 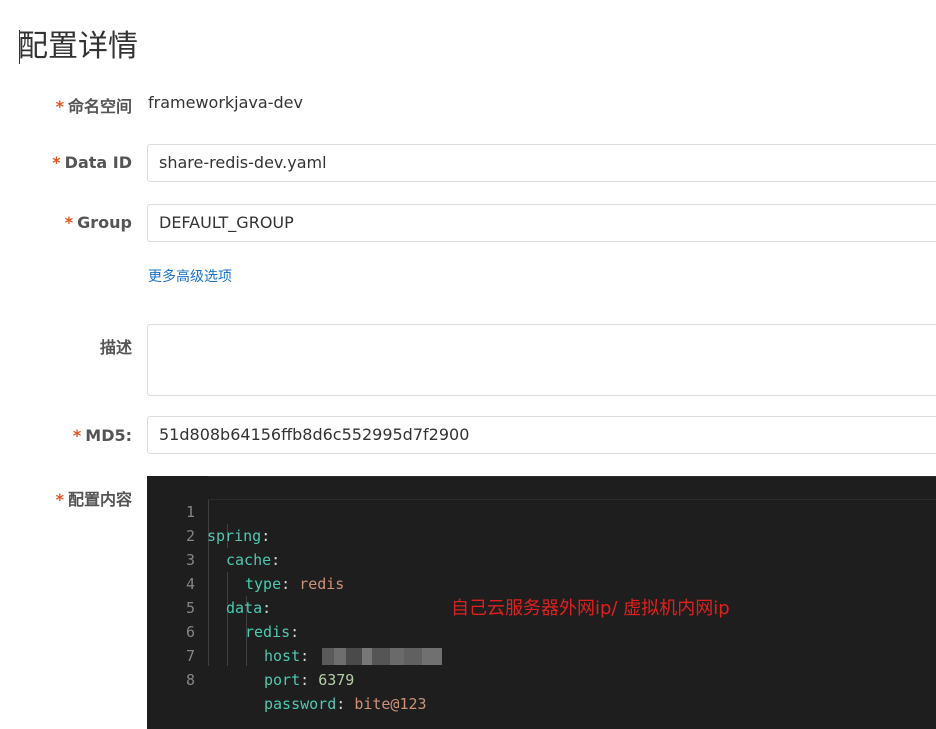 I want to click on content-label-text: 配置内容, so click(x=99, y=499).